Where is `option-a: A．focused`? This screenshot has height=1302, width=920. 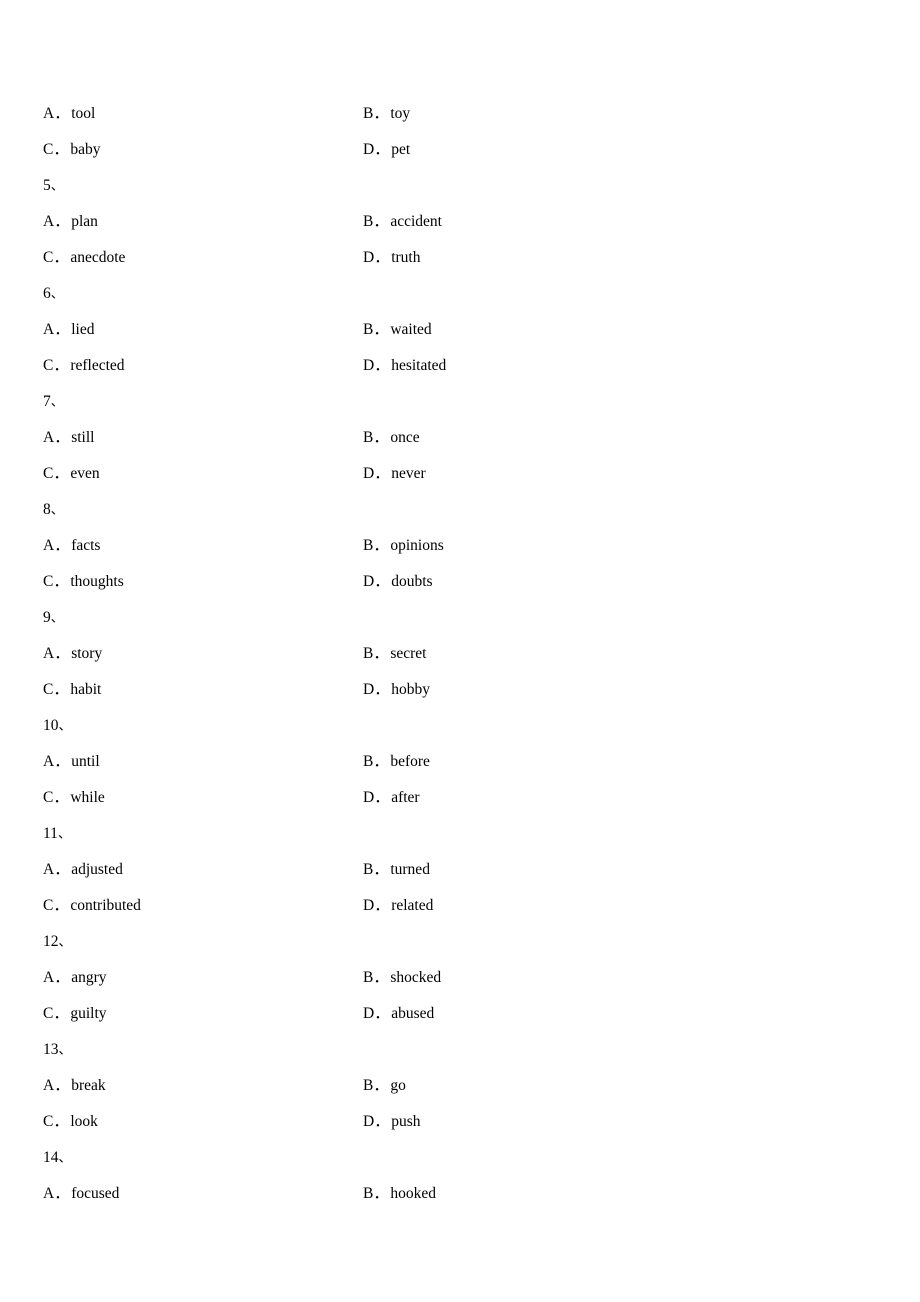
option-a: A．focused is located at coordinates (81, 1194).